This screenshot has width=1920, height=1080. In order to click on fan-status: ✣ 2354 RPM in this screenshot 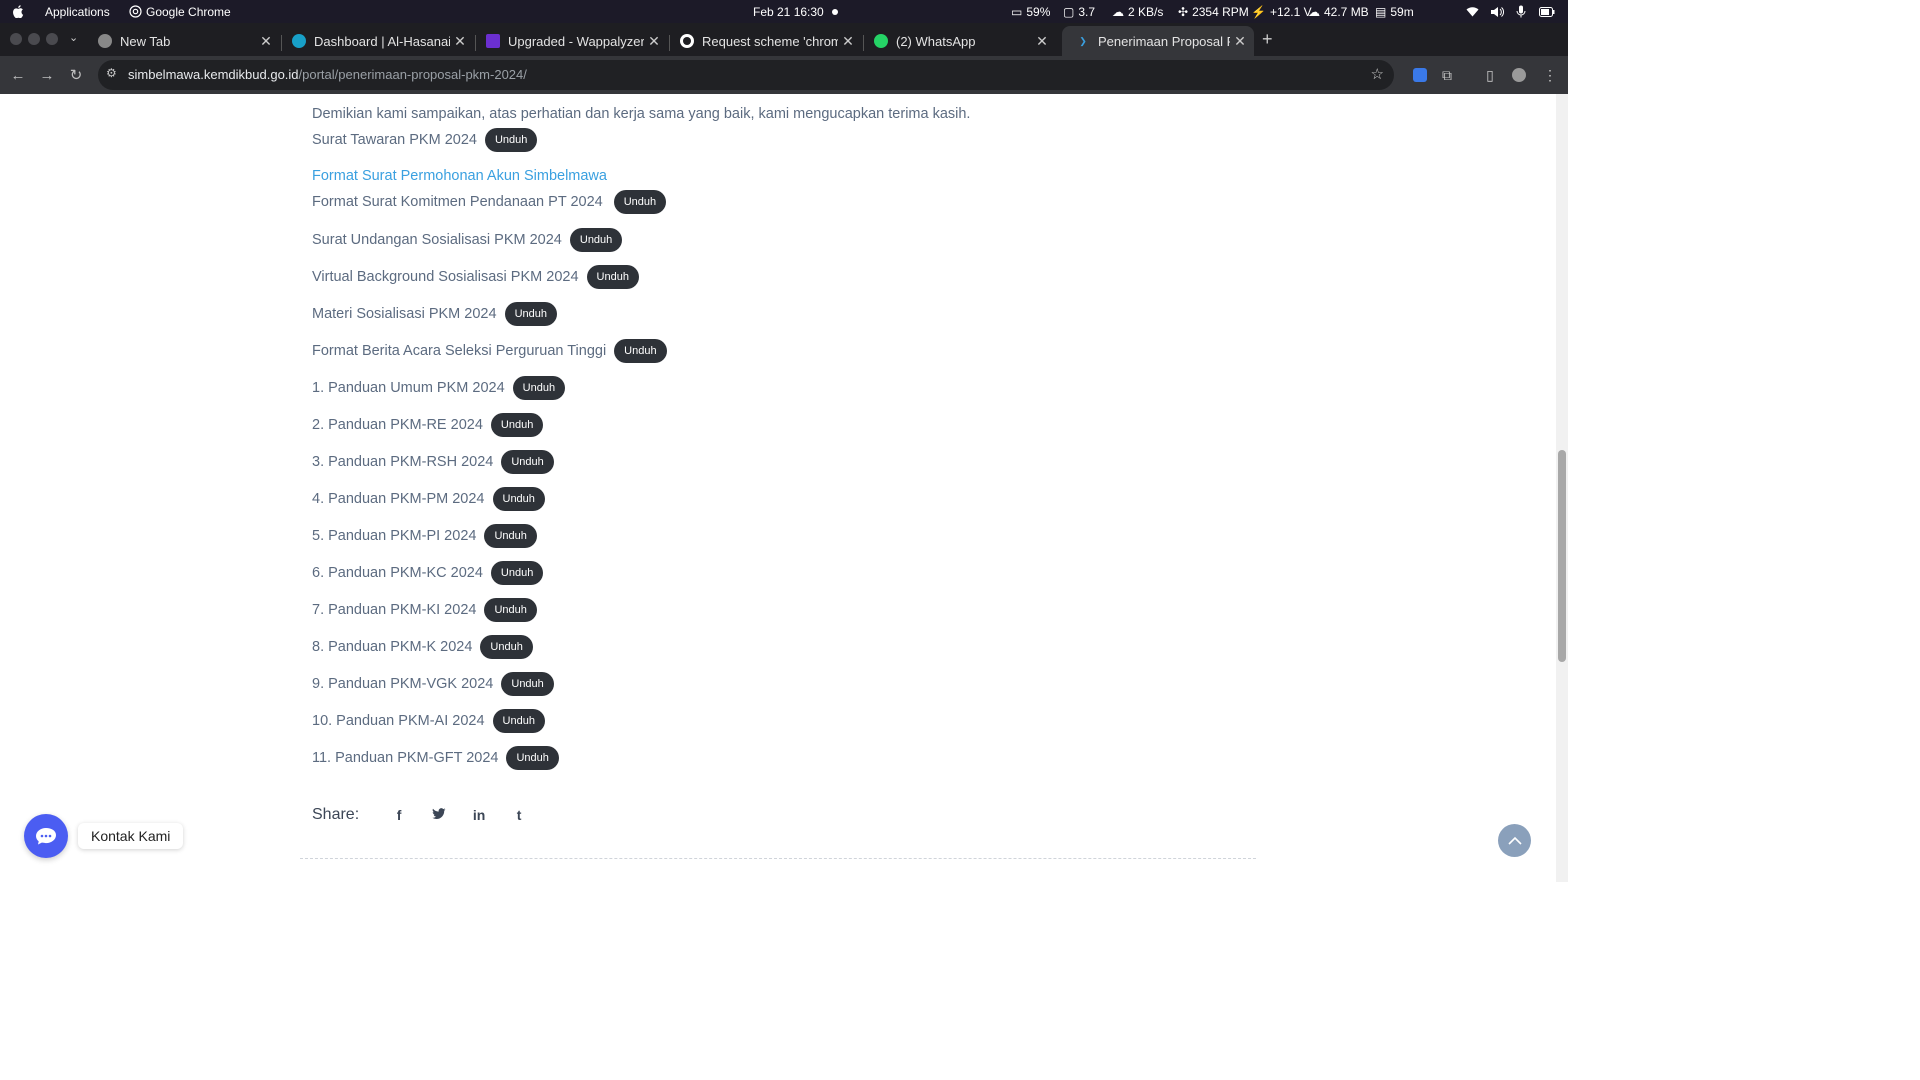, I will do `click(1213, 11)`.